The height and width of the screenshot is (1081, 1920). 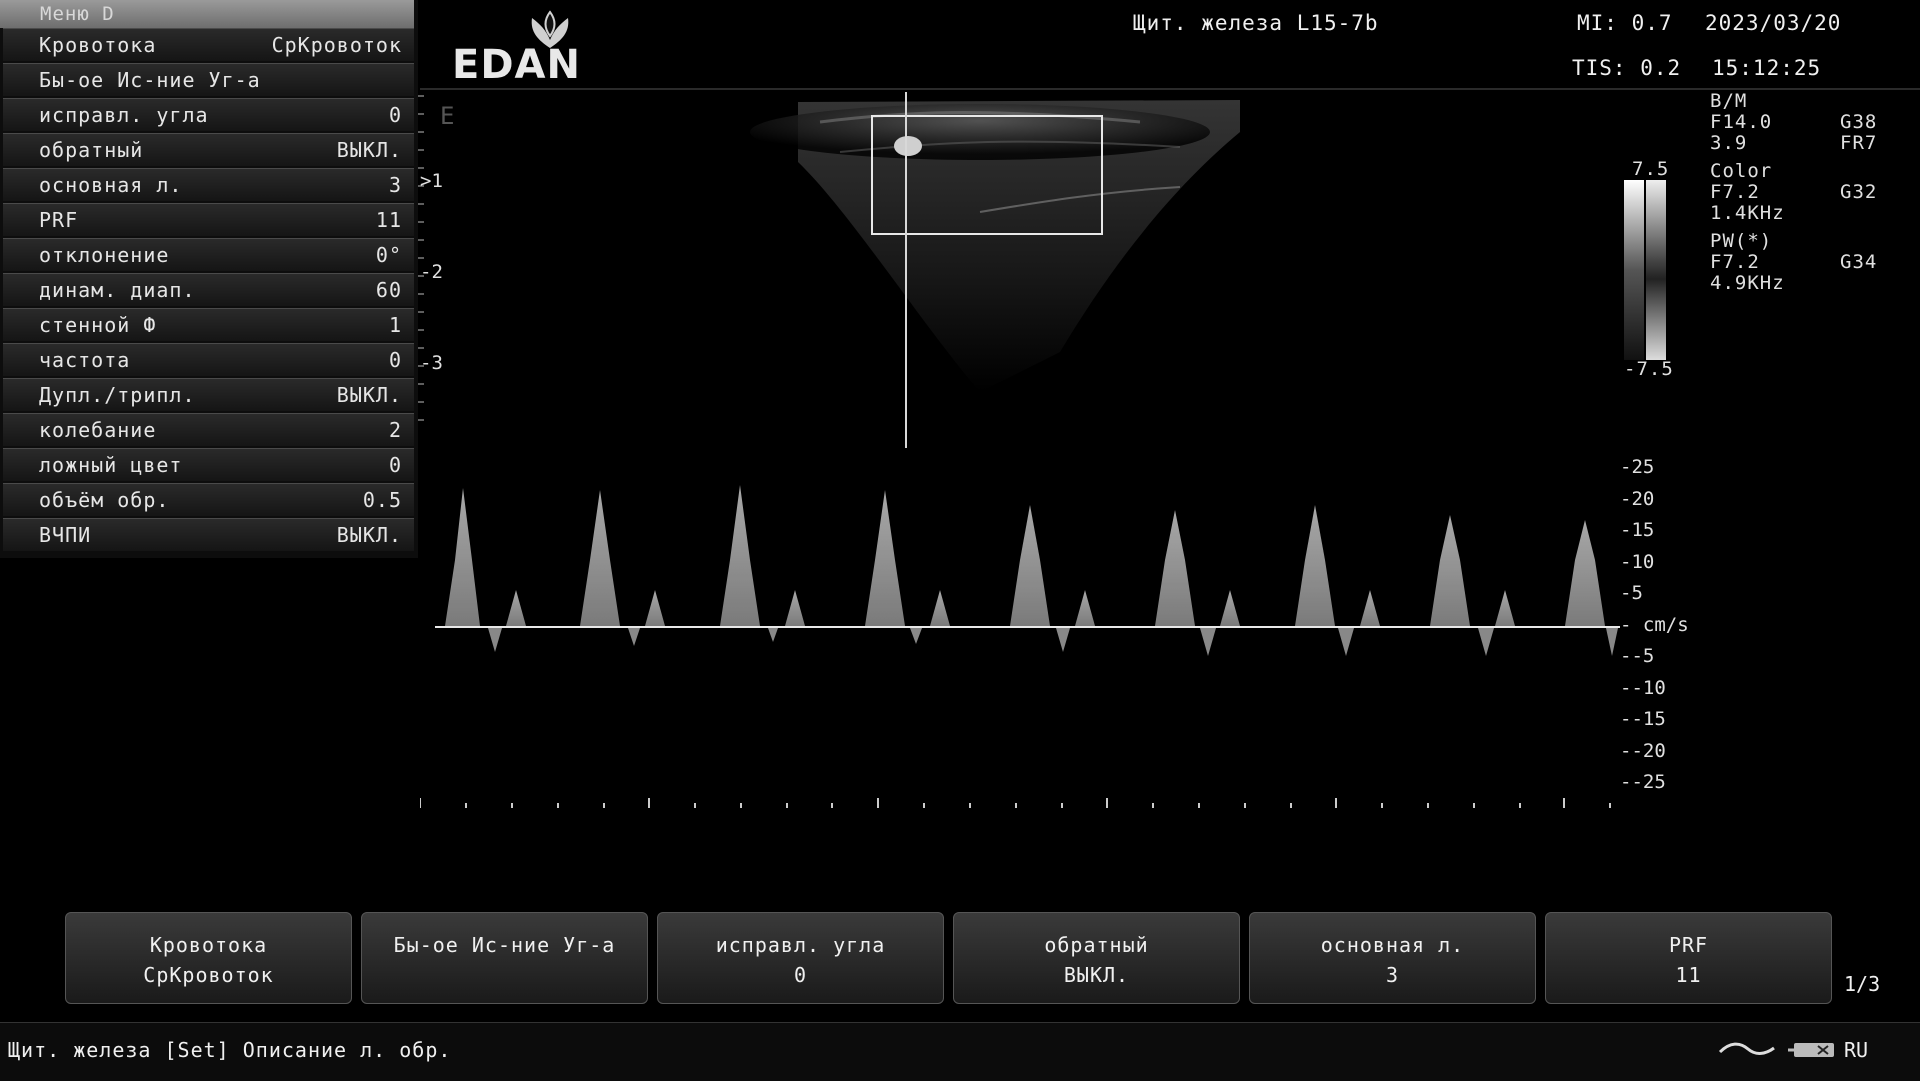 What do you see at coordinates (59, 220) in the screenshot?
I see `menu-item-label: PRF` at bounding box center [59, 220].